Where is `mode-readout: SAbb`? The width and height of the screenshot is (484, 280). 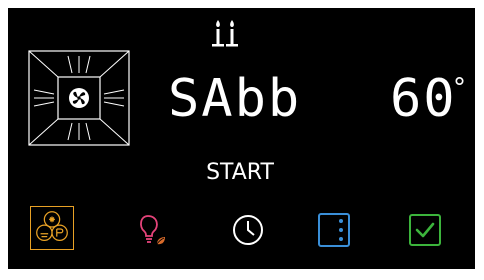 mode-readout: SAbb is located at coordinates (234, 98).